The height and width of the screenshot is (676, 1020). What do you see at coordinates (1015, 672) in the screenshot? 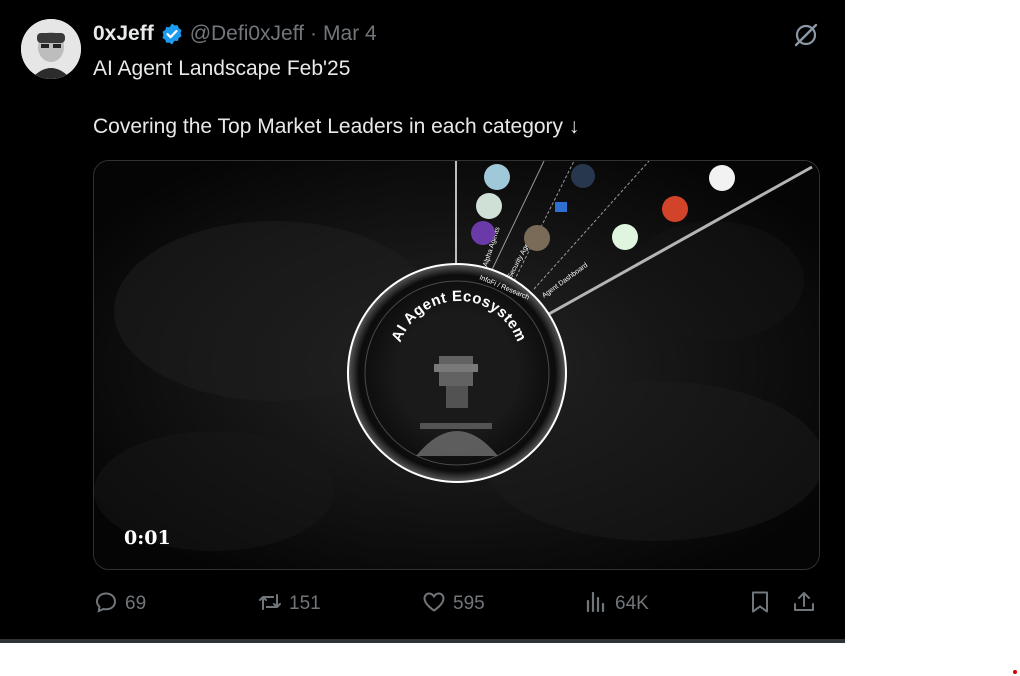
I see `indicator-dot` at bounding box center [1015, 672].